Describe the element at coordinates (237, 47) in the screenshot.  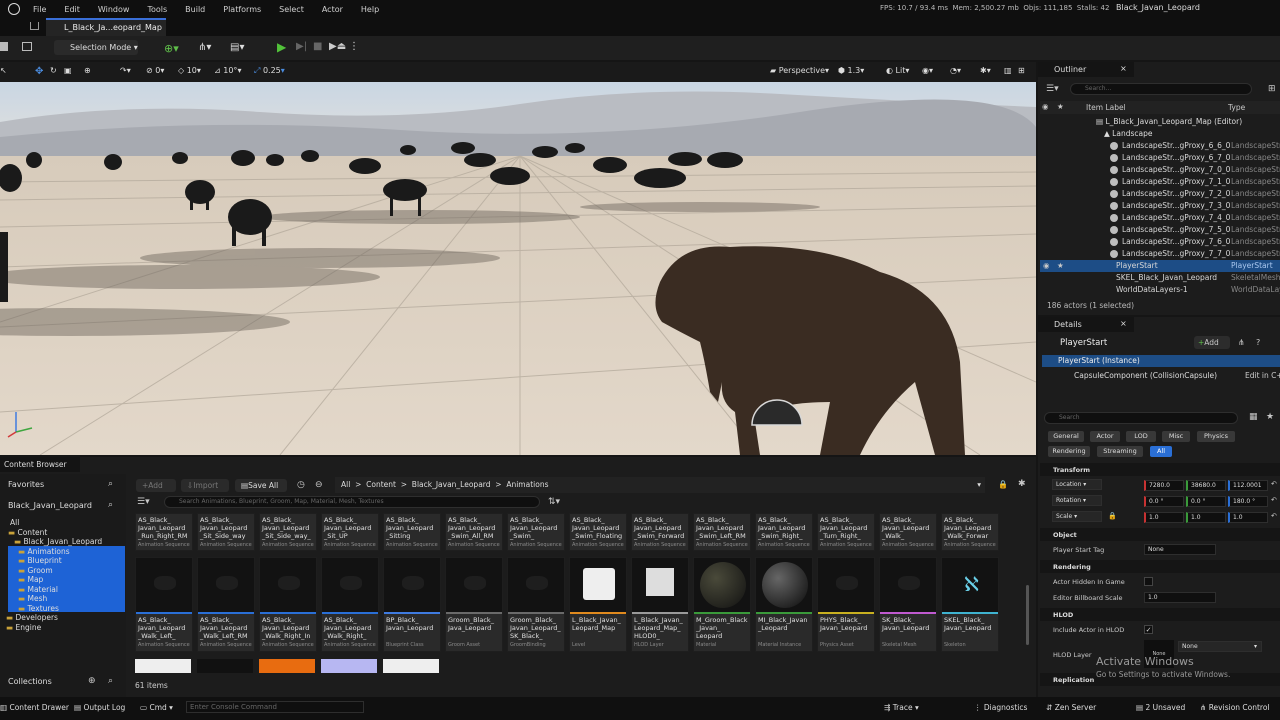
I see `cinematics-icon: ▤▾` at that location.